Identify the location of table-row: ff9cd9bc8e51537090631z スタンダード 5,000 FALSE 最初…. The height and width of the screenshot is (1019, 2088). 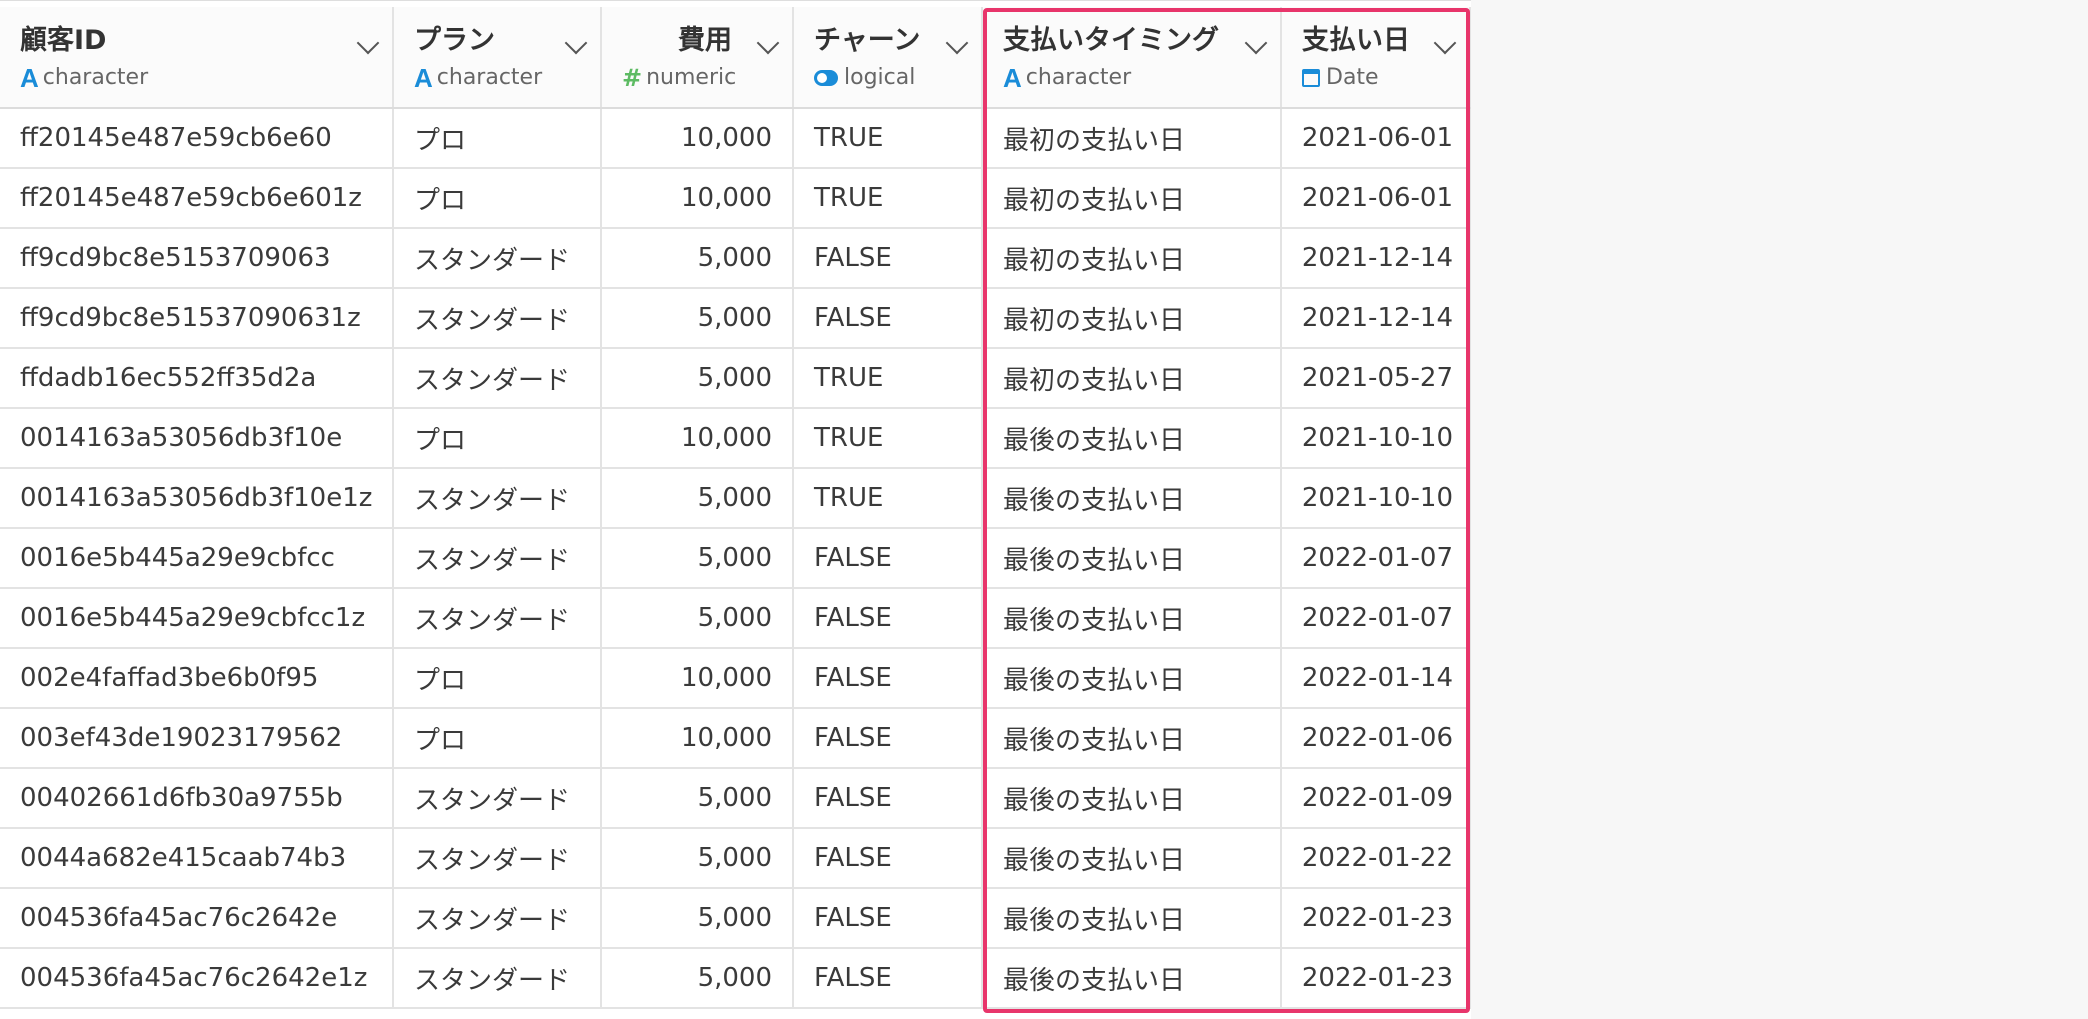
(735, 319).